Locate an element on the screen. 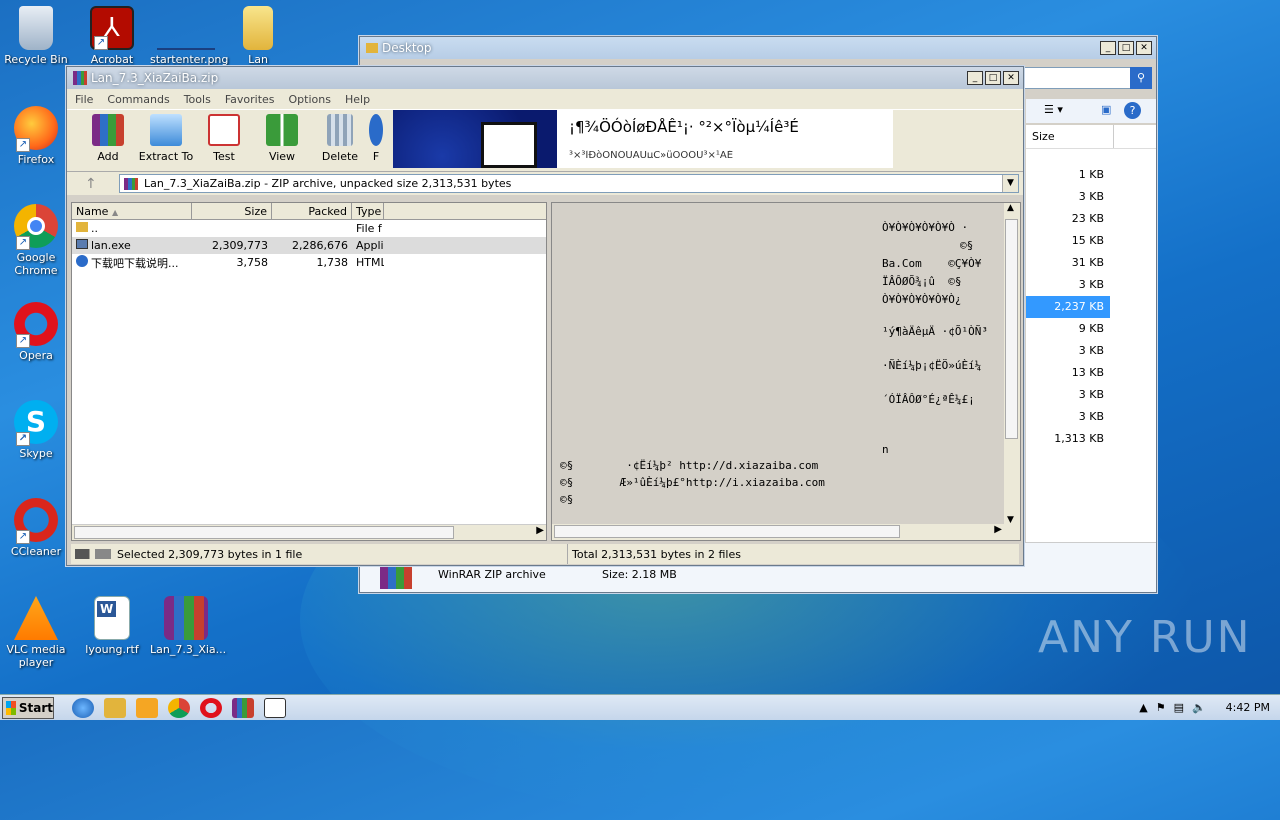 This screenshot has height=820, width=1280. status-bar-right: Total 2,313,531 bytes in 2 files is located at coordinates (793, 554).